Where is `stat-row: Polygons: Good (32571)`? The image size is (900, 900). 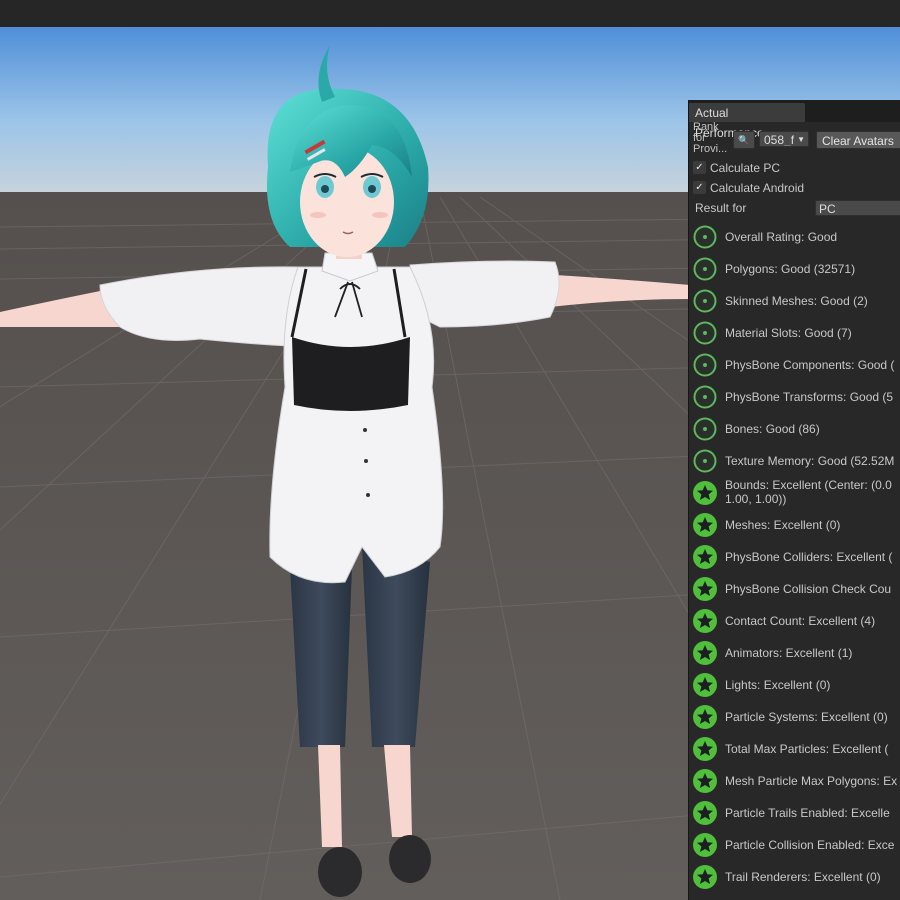
stat-row: Polygons: Good (32571) is located at coordinates (794, 269).